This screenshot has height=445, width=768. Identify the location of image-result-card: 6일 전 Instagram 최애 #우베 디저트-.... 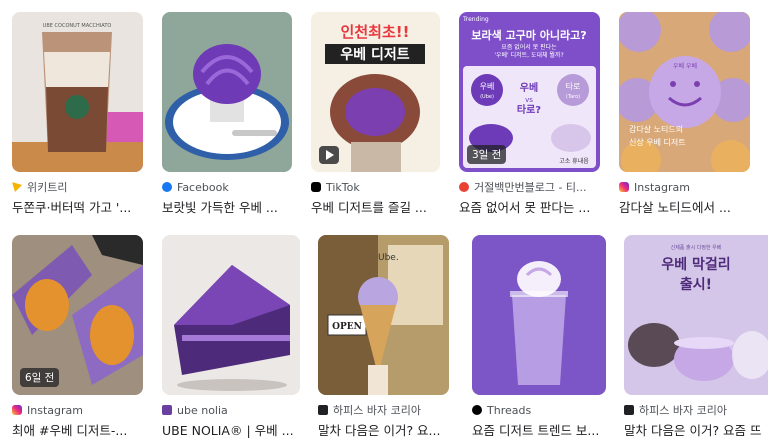
(77, 337).